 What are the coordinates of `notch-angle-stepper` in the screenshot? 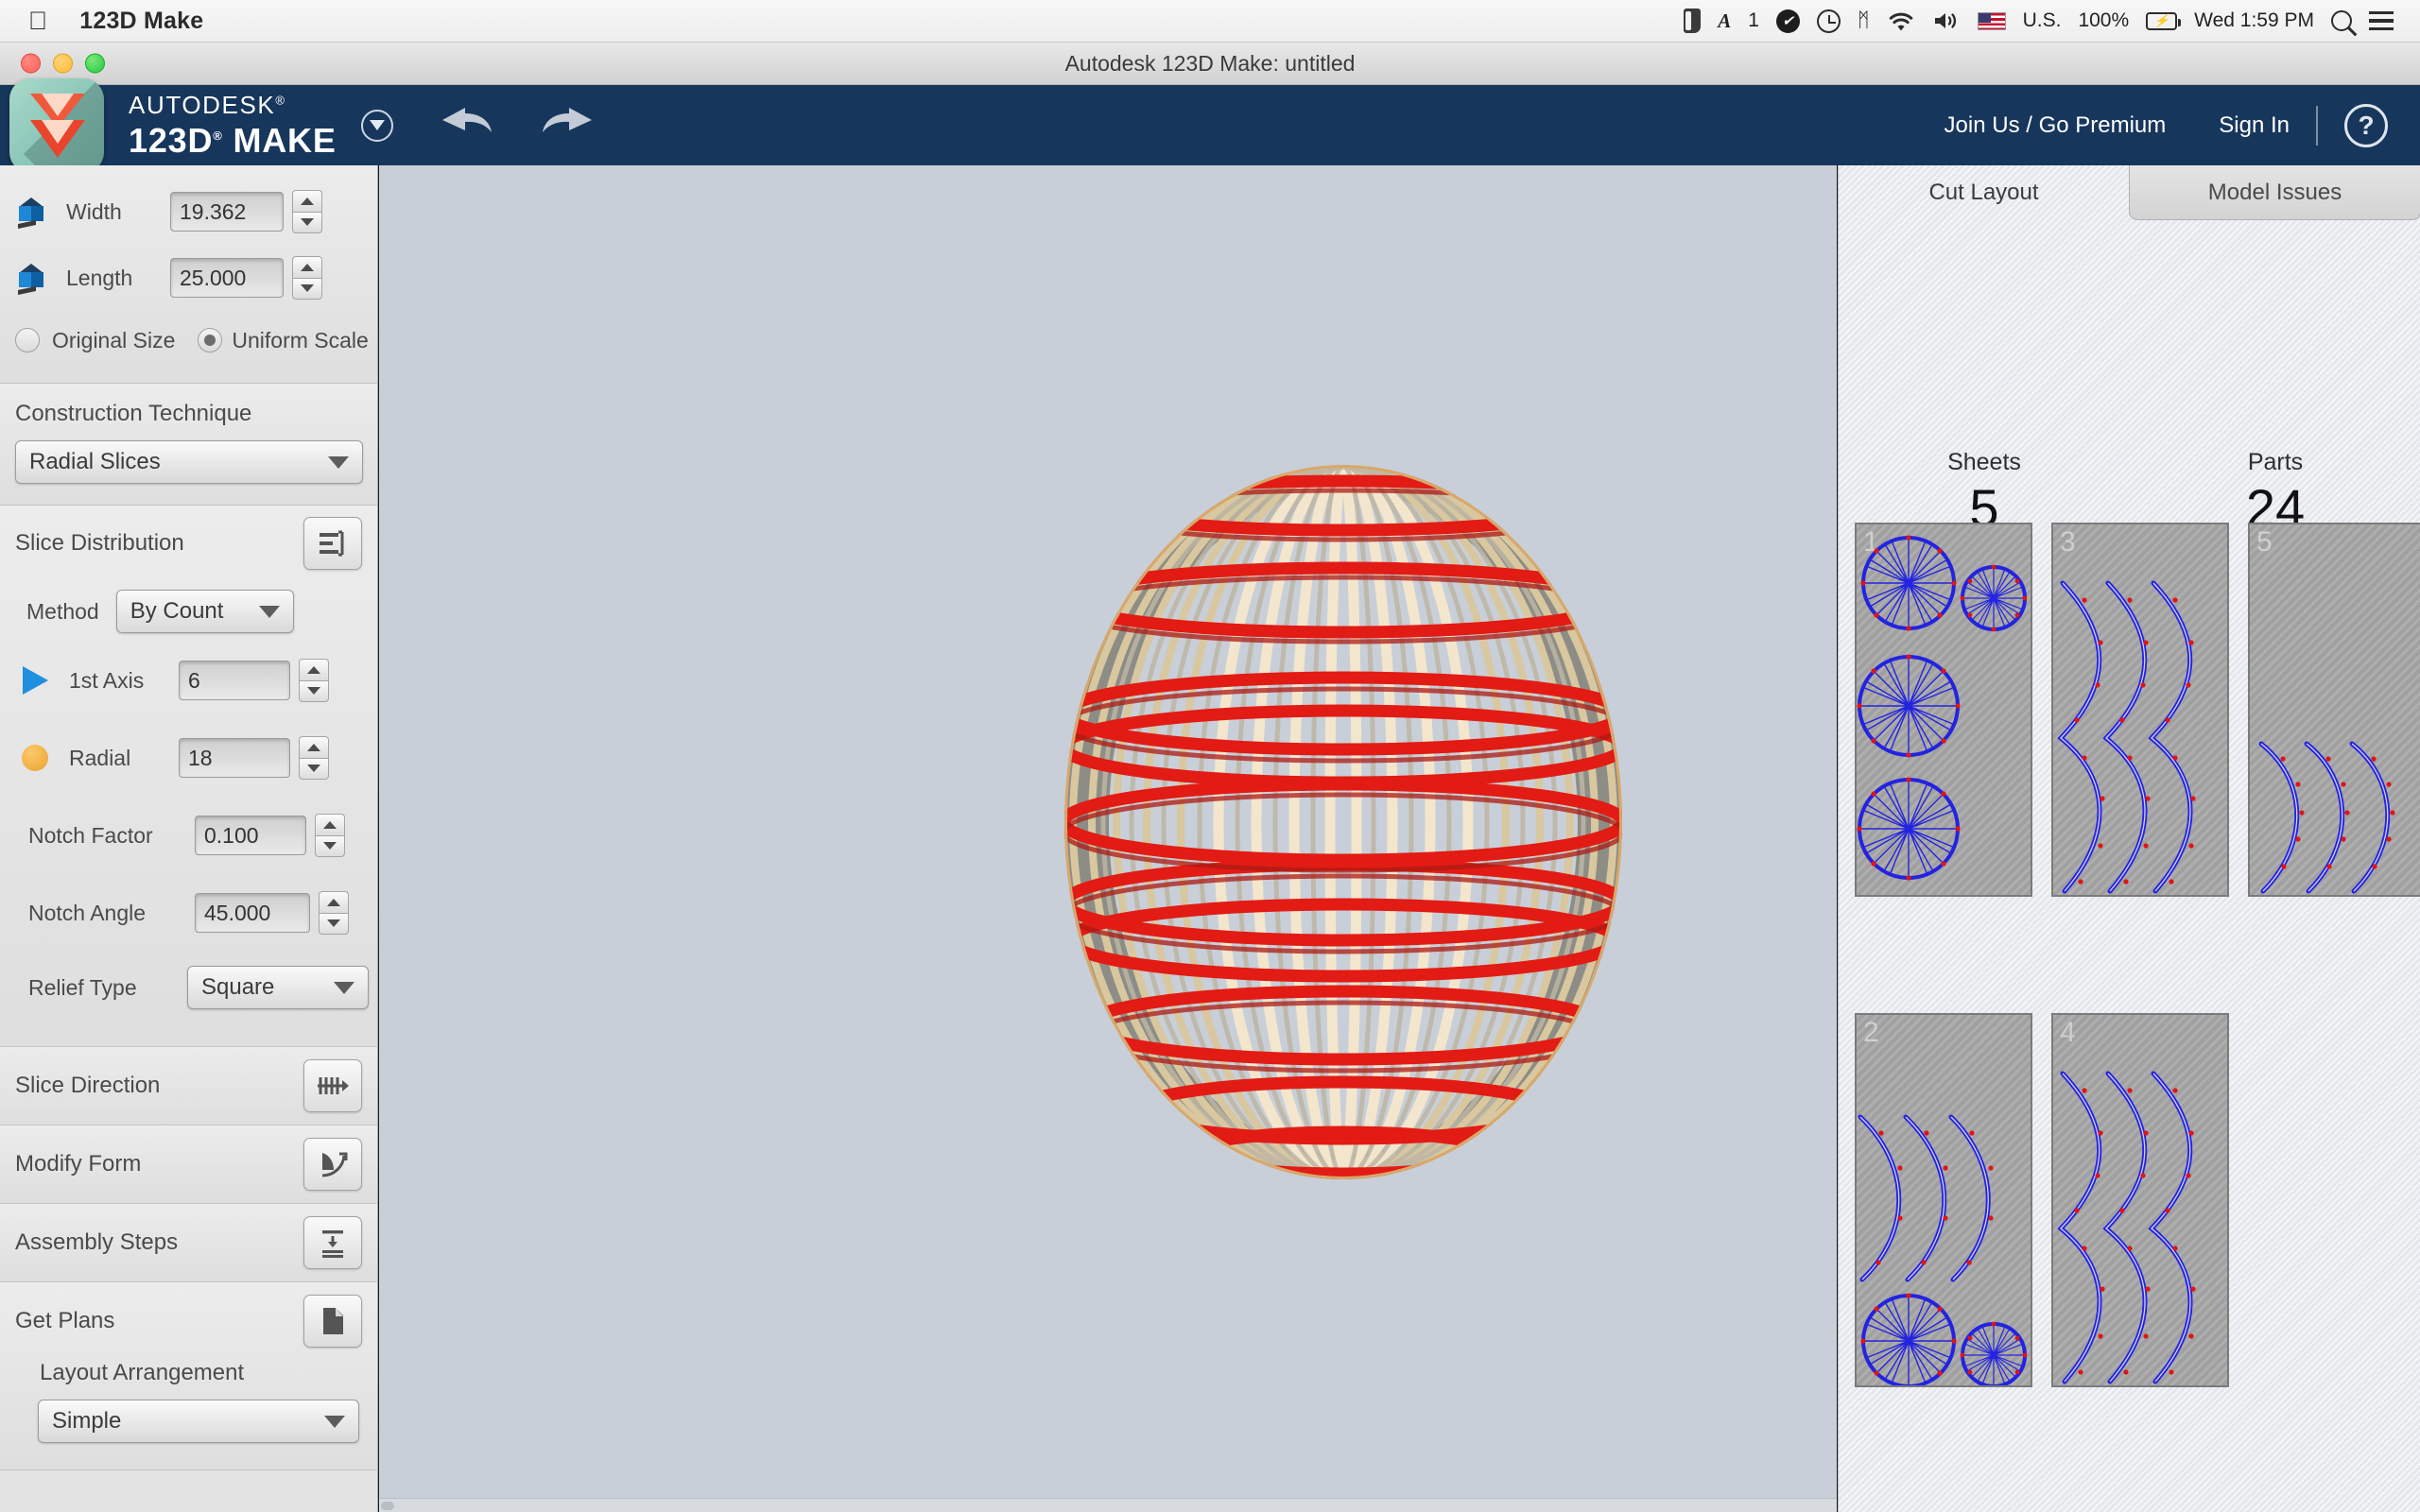 It's located at (334, 913).